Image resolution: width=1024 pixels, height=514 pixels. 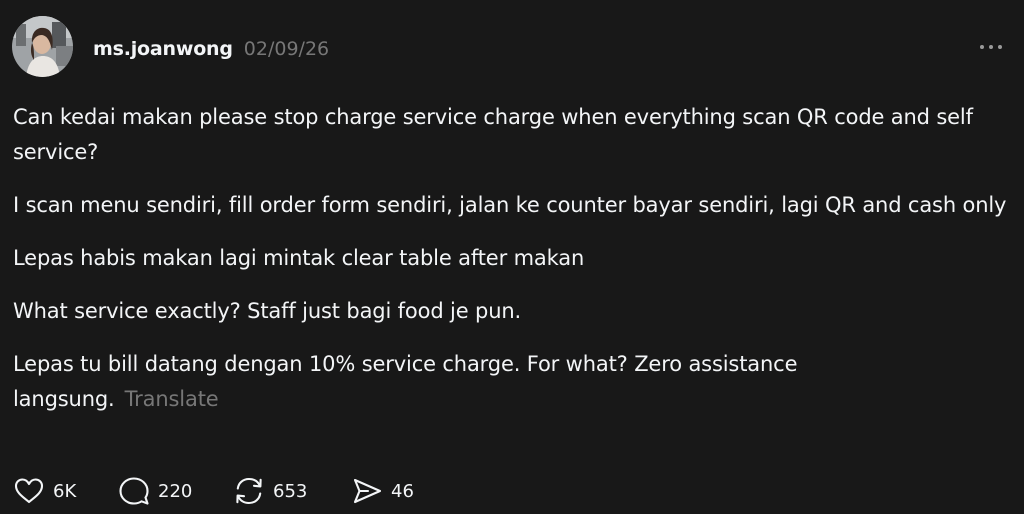 I want to click on author-username: ms.joanwong, so click(x=163, y=49).